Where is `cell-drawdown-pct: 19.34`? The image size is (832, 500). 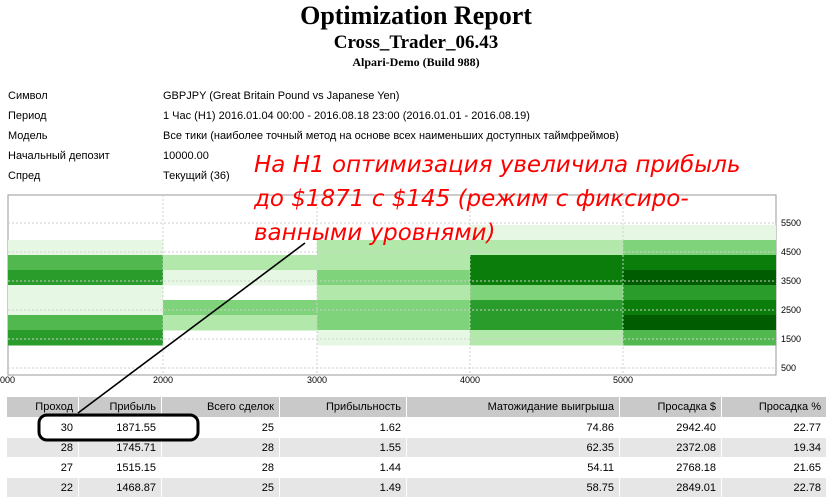
cell-drawdown-pct: 19.34 is located at coordinates (774, 447).